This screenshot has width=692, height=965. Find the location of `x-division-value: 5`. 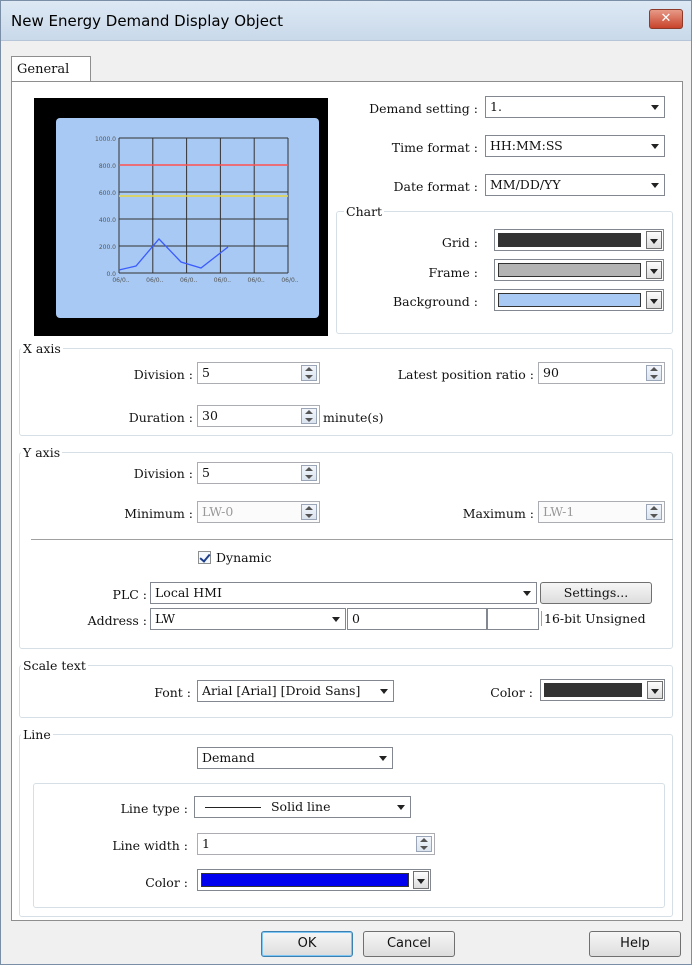

x-division-value: 5 is located at coordinates (206, 372).